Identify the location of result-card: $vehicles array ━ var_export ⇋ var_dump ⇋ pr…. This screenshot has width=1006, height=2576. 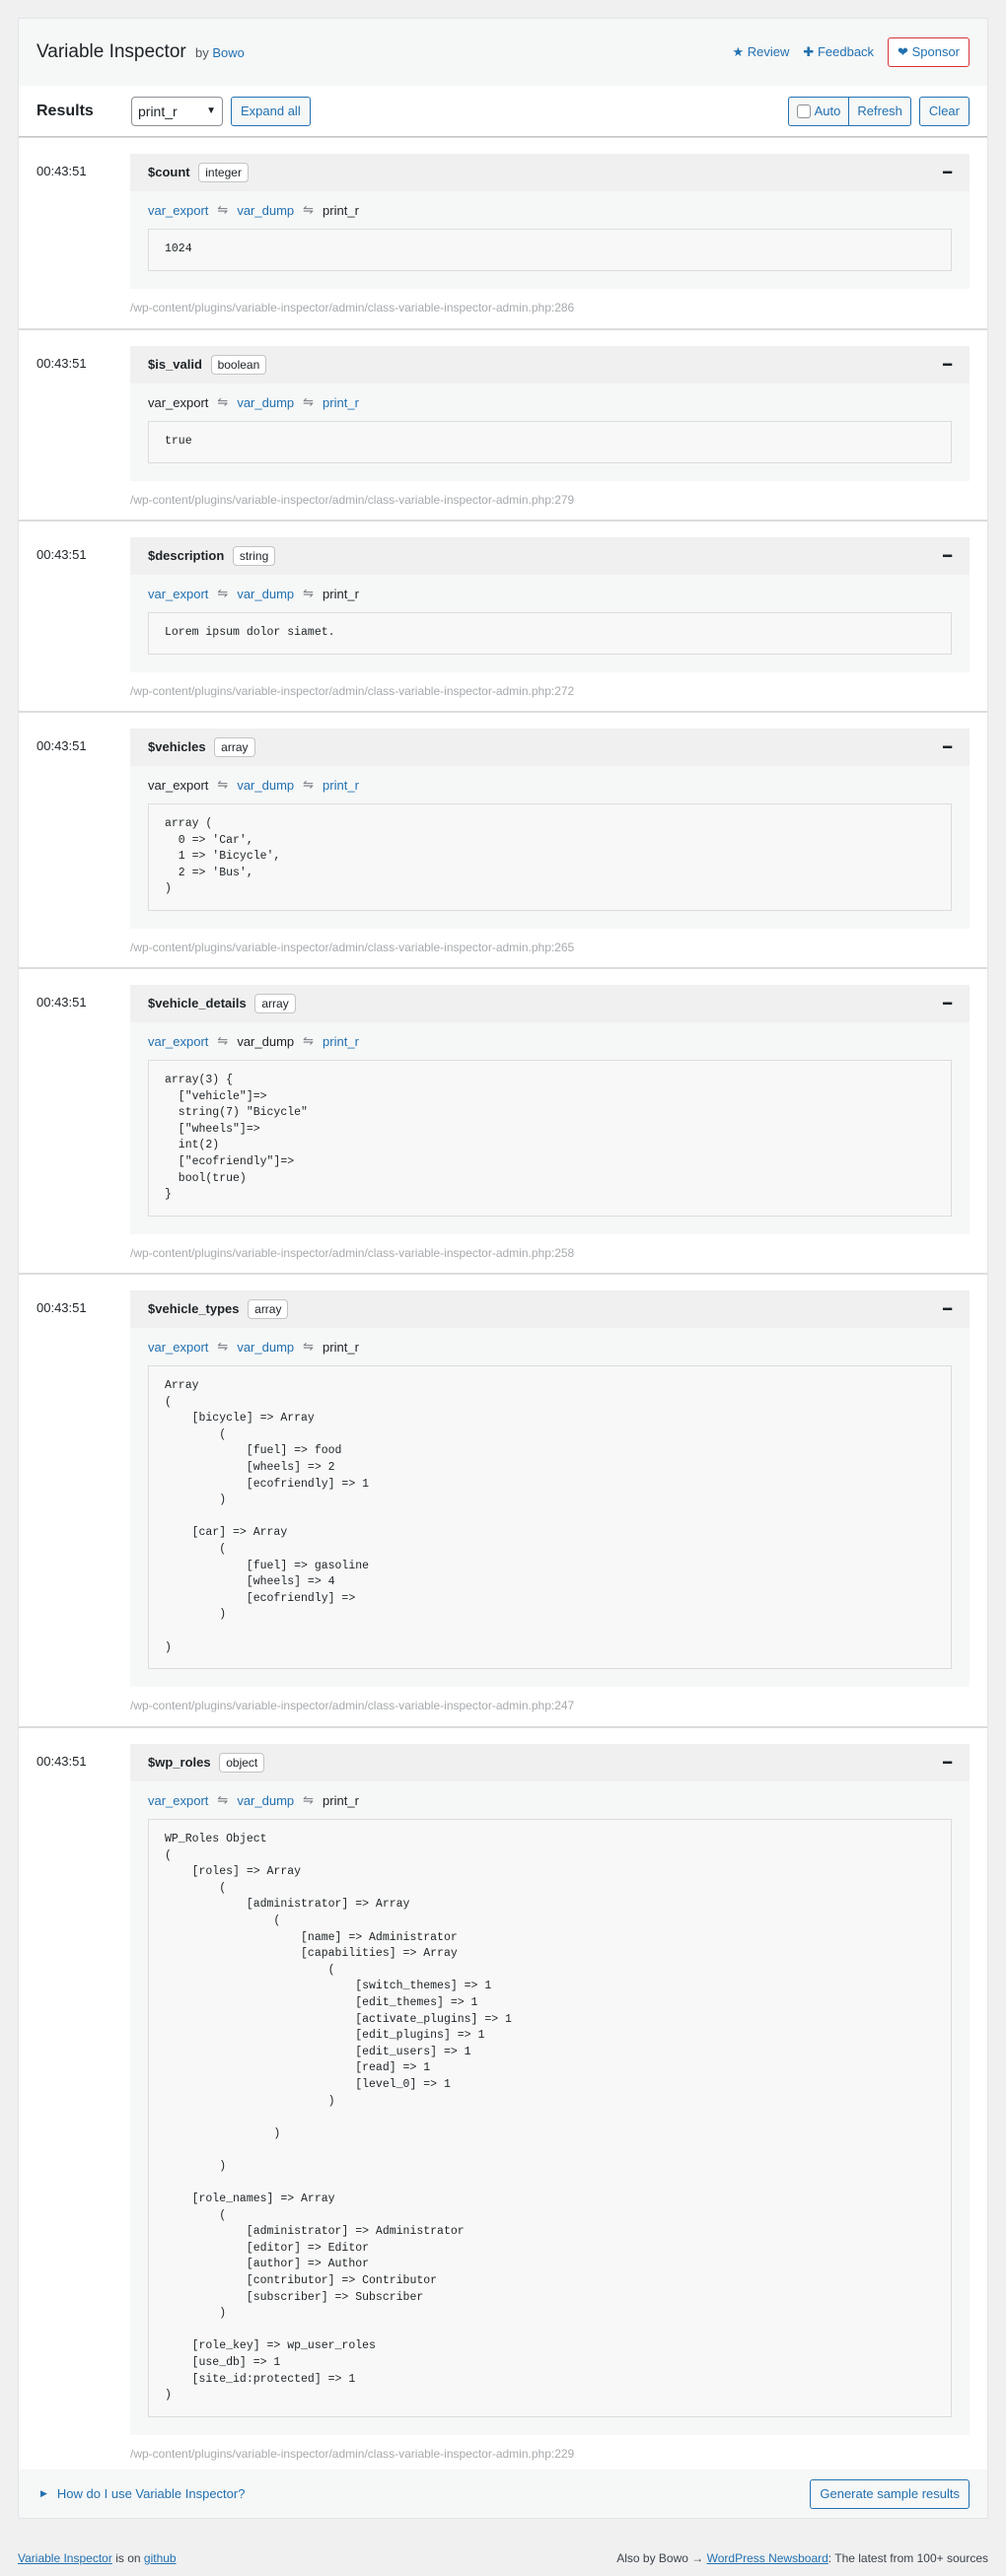
(550, 829).